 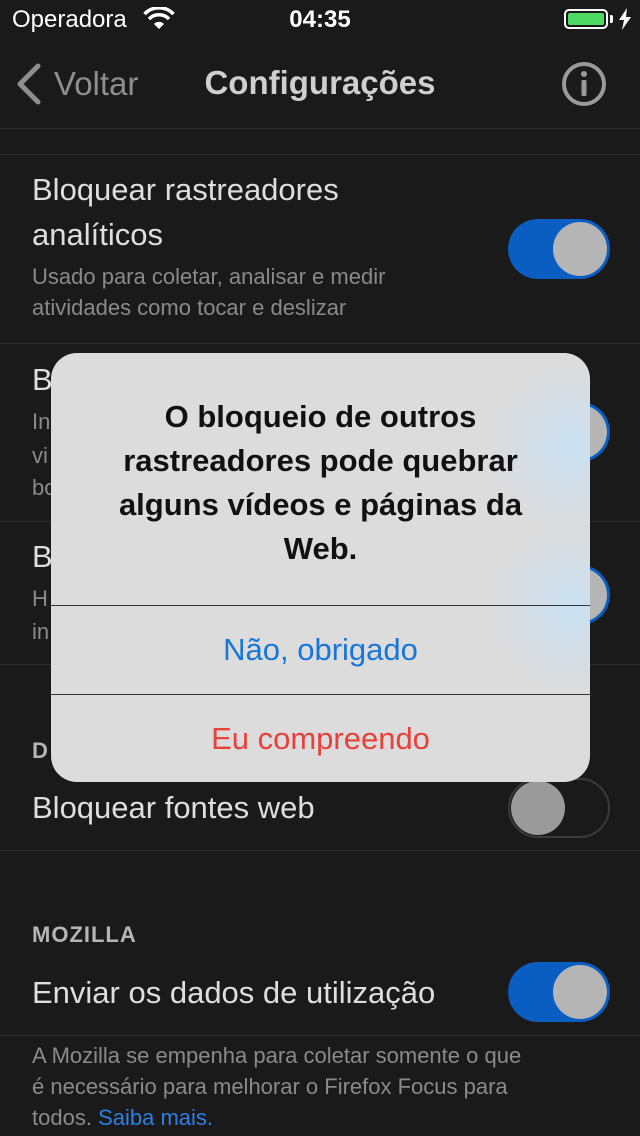 What do you see at coordinates (586, 19) in the screenshot?
I see `battery-icon` at bounding box center [586, 19].